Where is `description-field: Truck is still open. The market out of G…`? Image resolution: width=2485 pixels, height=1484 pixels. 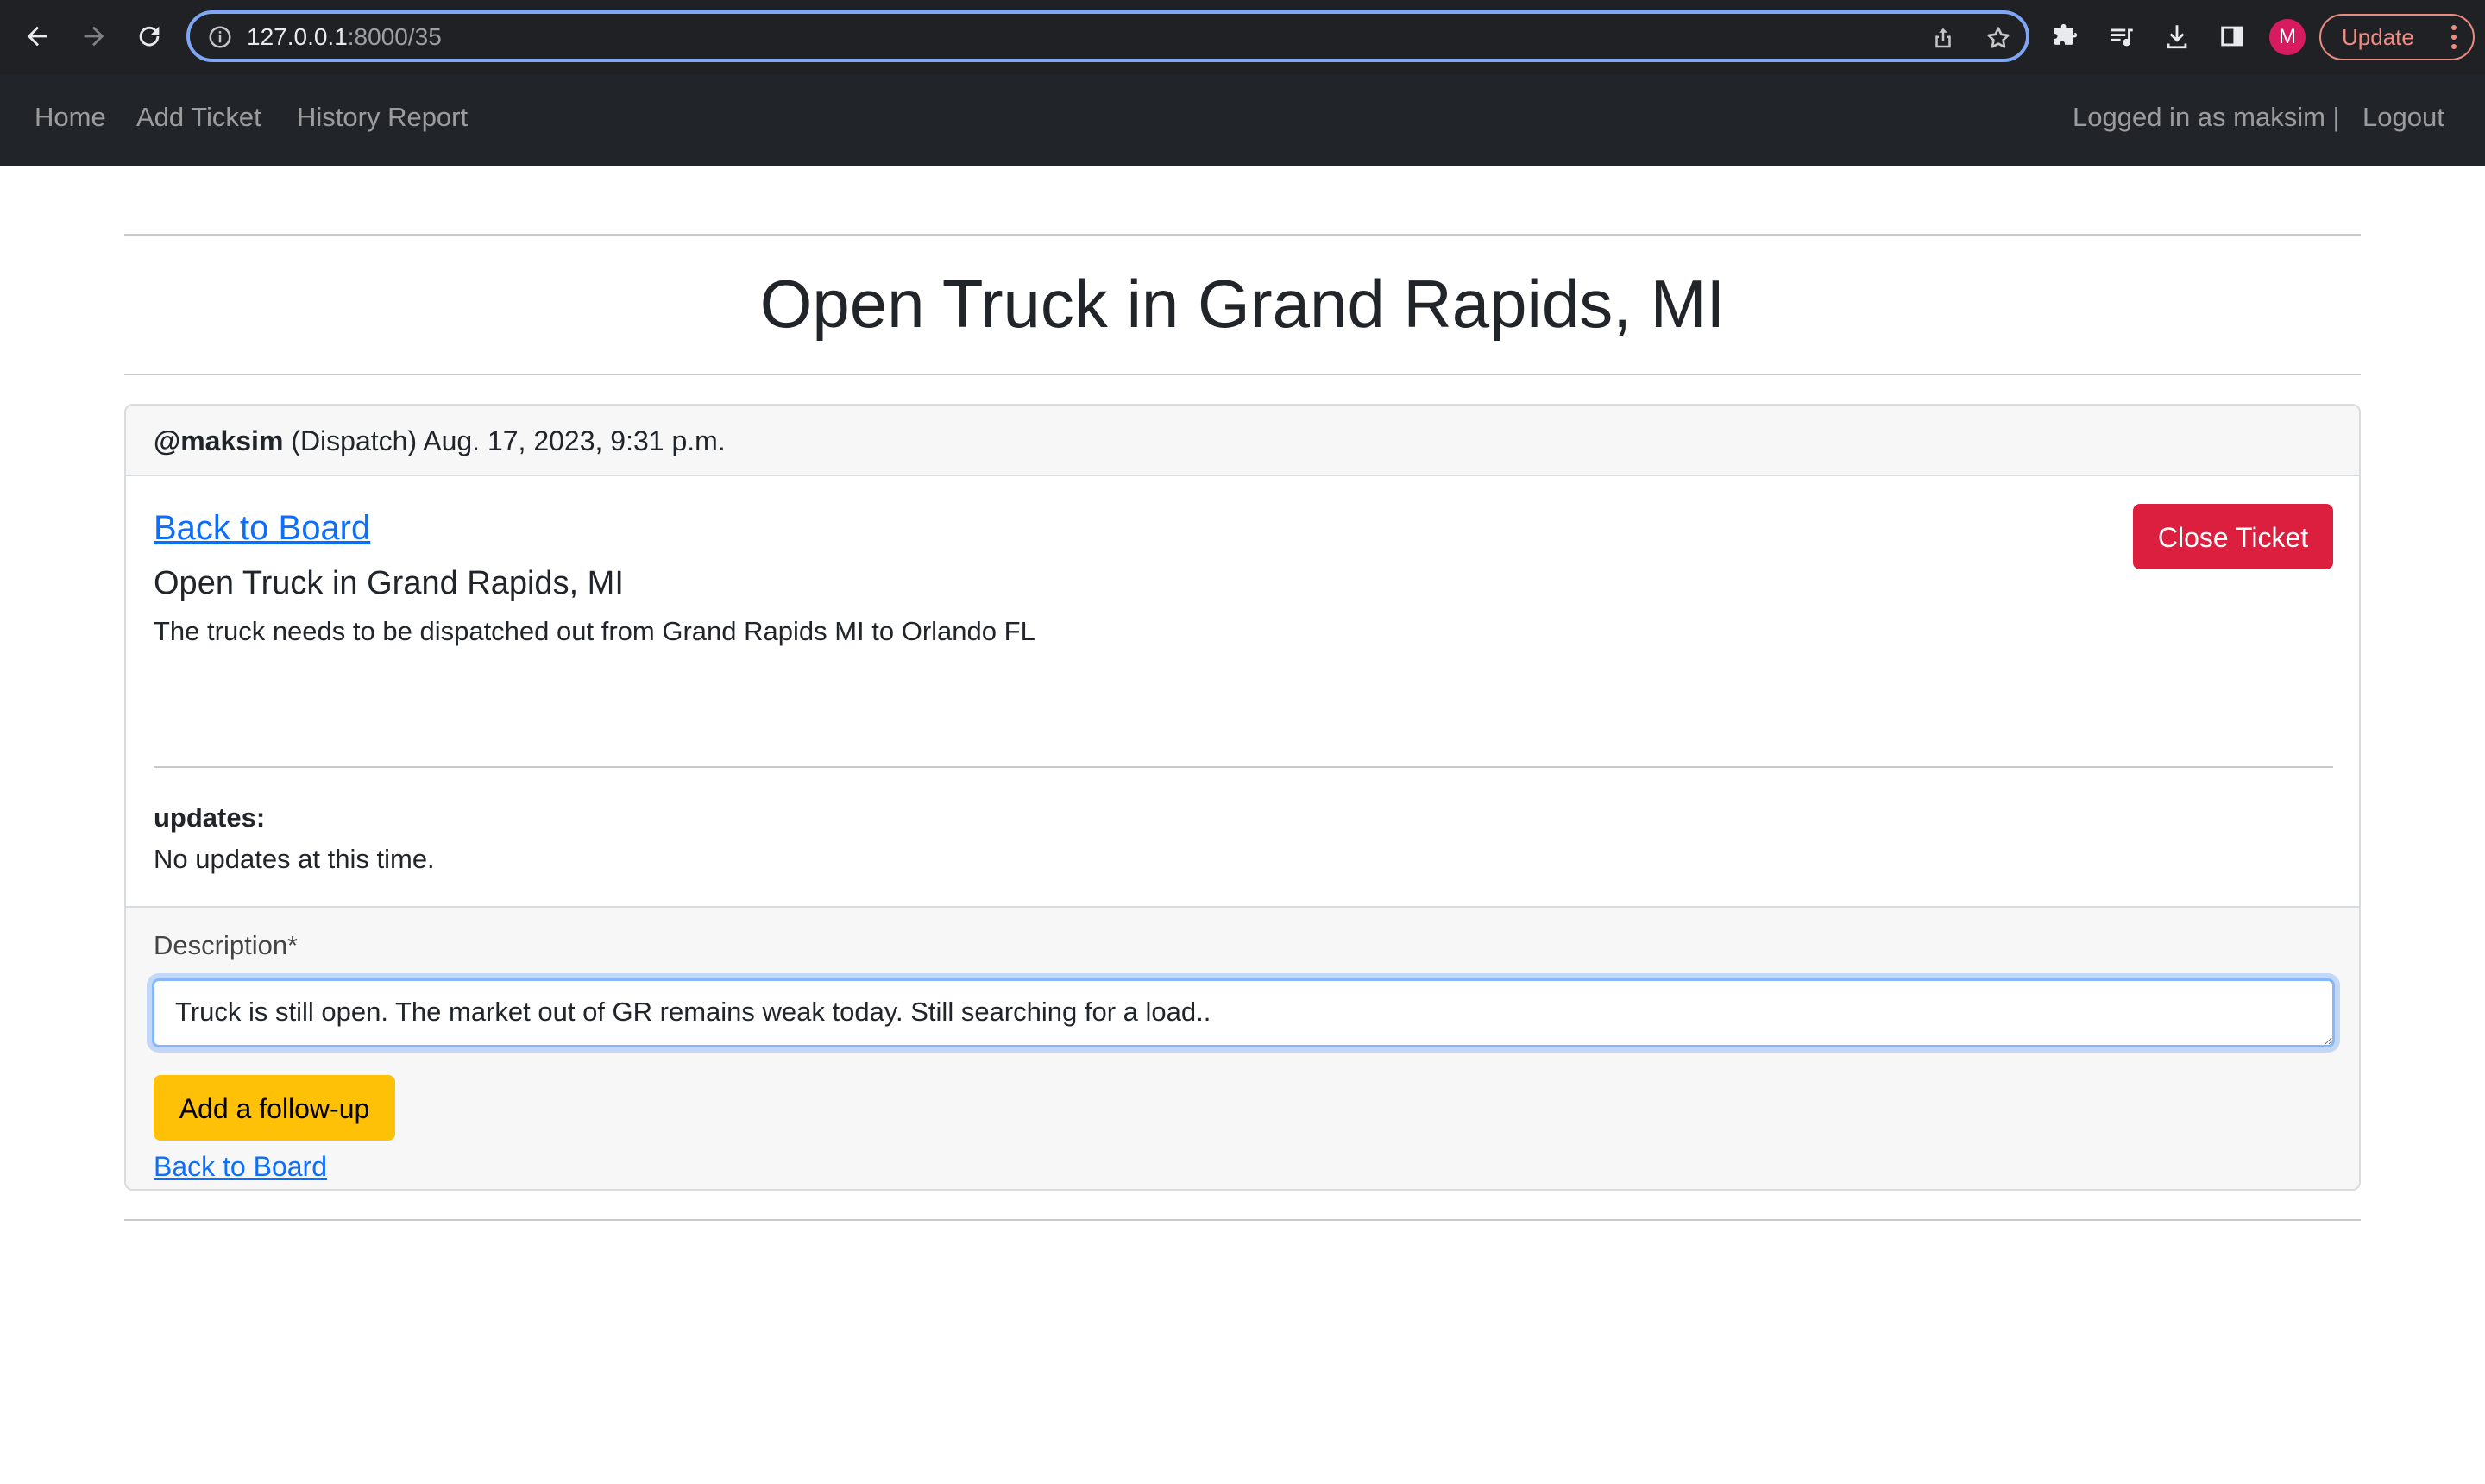 description-field: Truck is still open. The market out of G… is located at coordinates (1243, 1012).